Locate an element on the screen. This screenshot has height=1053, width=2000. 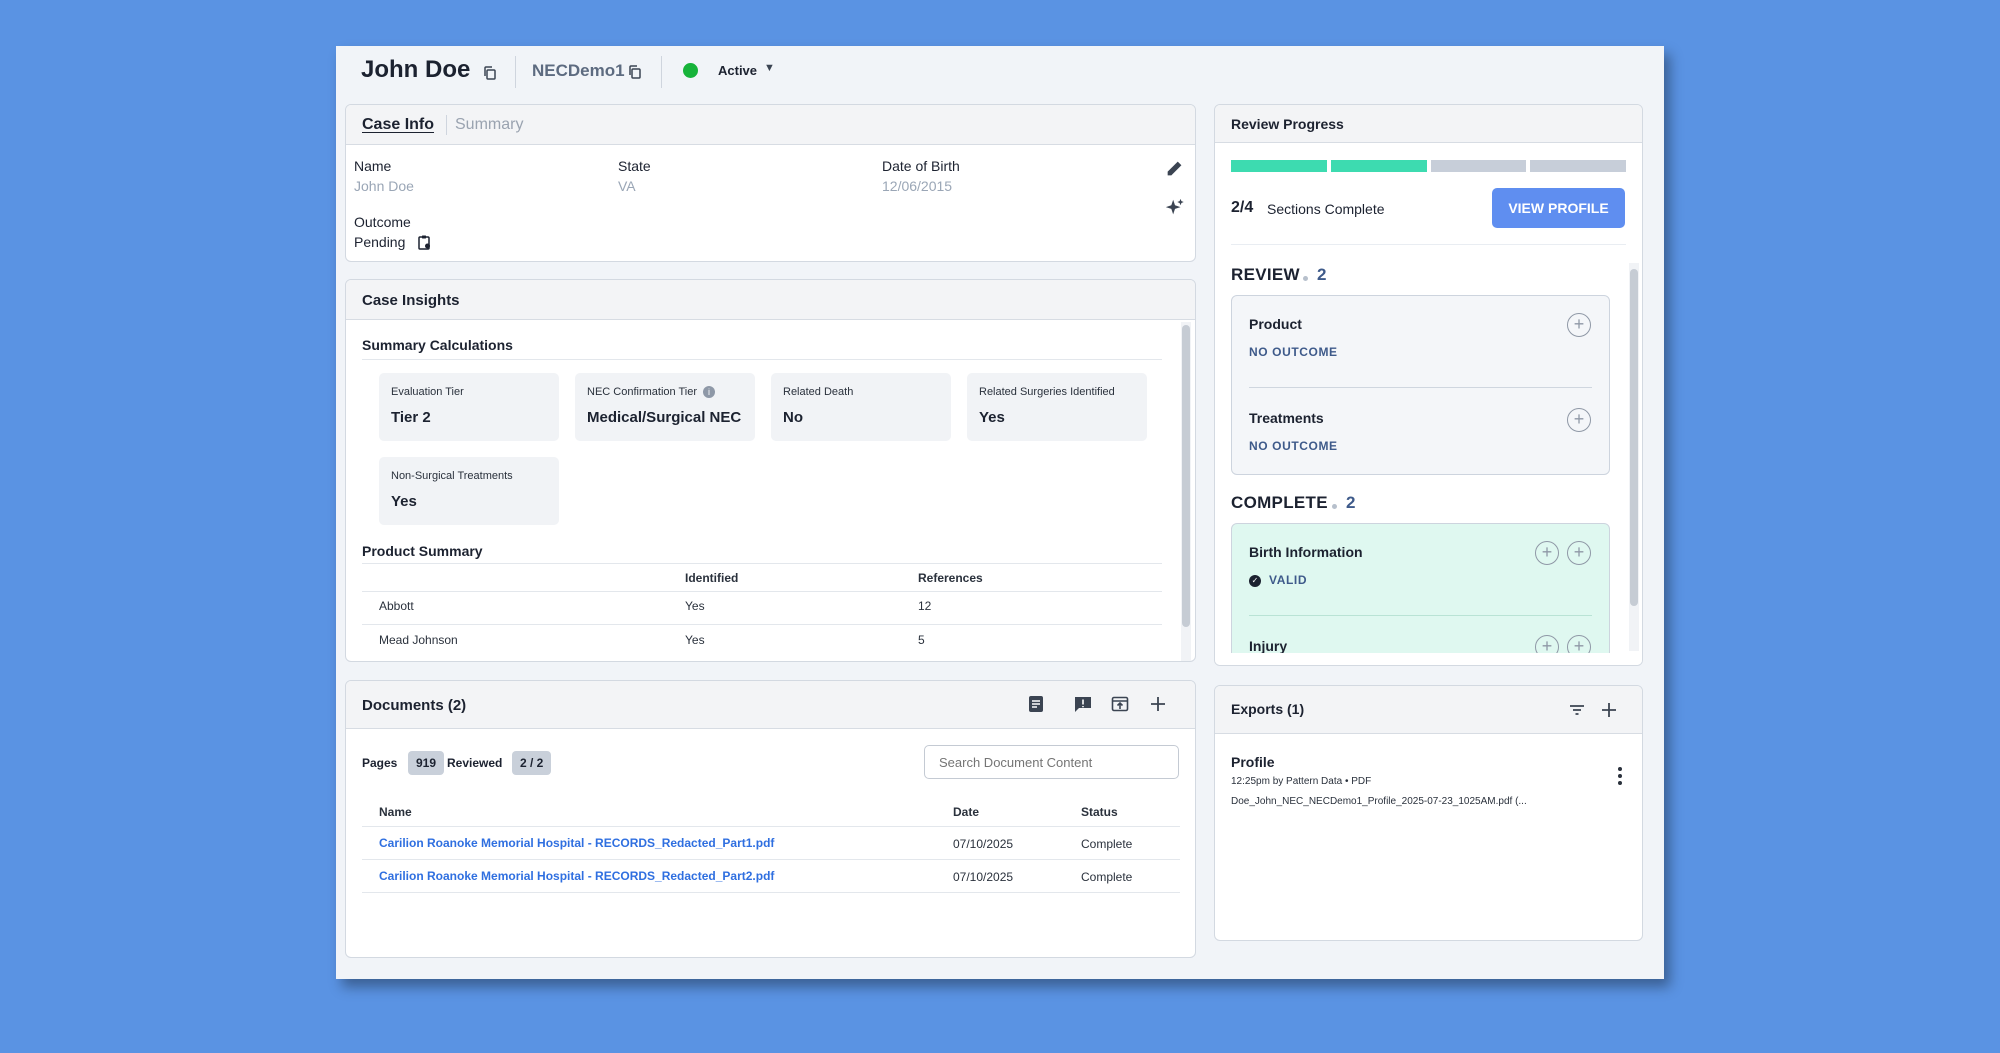
dob-label: Date of Birth is located at coordinates (921, 166).